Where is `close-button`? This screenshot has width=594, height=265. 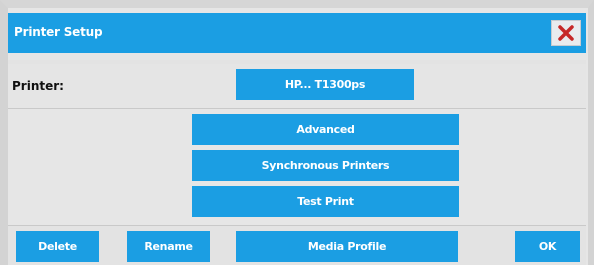 close-button is located at coordinates (566, 33).